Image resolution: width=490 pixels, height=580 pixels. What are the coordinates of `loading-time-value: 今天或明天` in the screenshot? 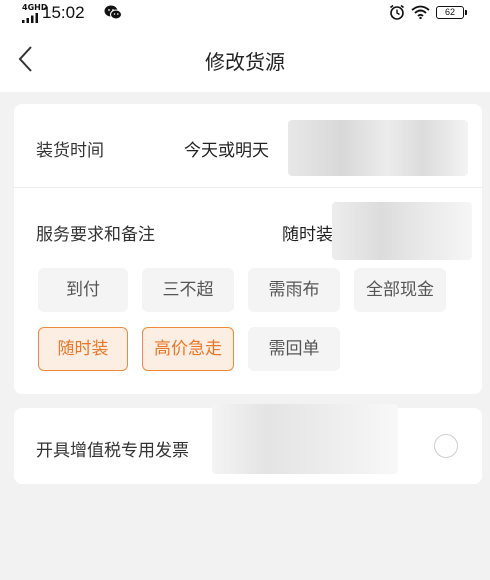 It's located at (226, 148).